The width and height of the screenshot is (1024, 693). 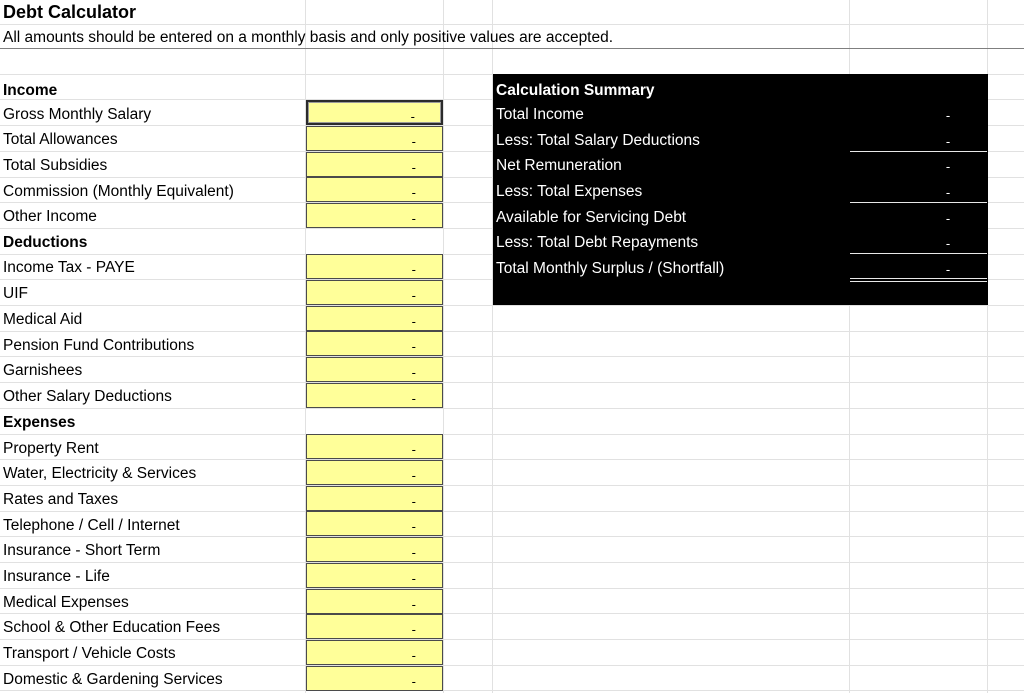 I want to click on expense-telephone-label: Telephone / Cell / Internet, so click(x=91, y=525).